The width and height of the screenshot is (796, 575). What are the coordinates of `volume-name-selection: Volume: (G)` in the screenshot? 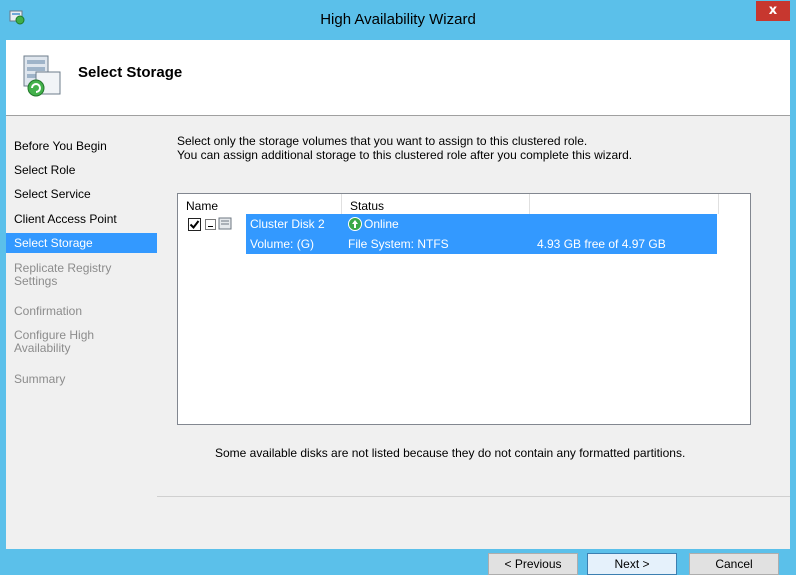 It's located at (295, 244).